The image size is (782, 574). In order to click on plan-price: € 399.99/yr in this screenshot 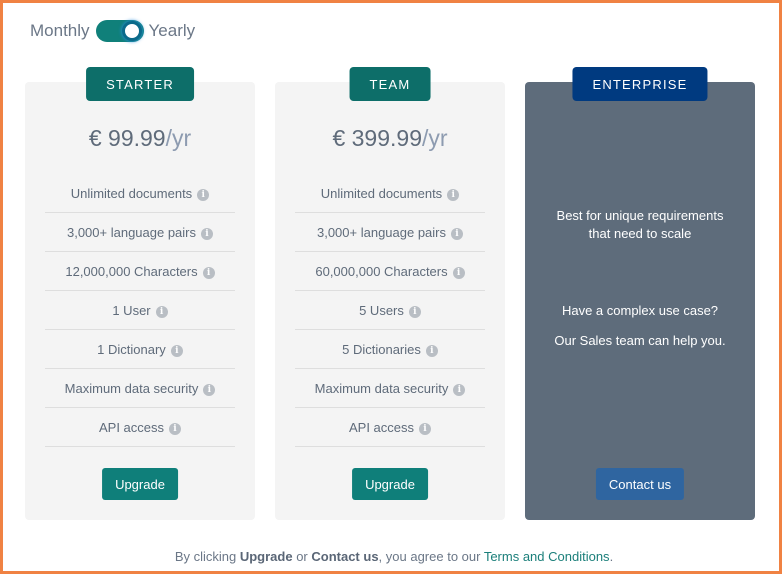, I will do `click(390, 138)`.